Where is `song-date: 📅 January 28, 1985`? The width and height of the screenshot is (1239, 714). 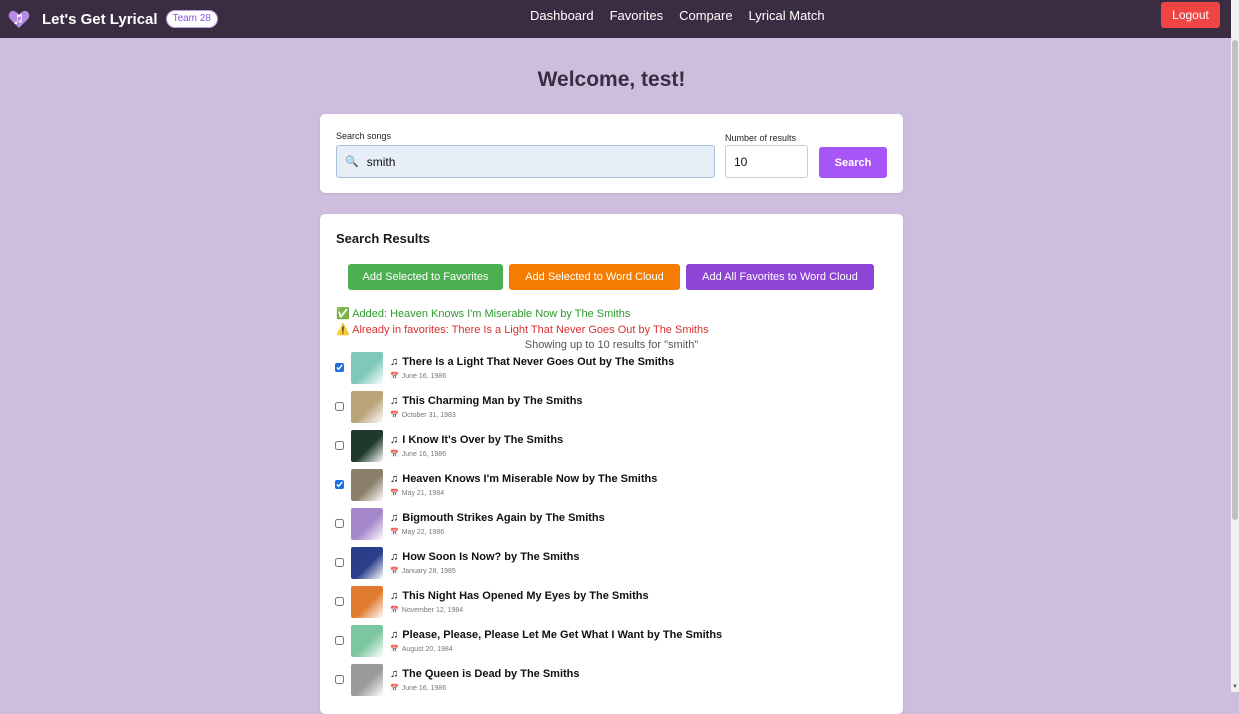
song-date: 📅 January 28, 1985 is located at coordinates (423, 571).